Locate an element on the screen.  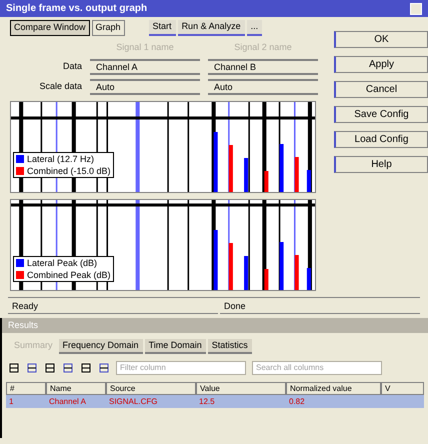
legend-label: Combined Peak (dB) is located at coordinates (69, 274).